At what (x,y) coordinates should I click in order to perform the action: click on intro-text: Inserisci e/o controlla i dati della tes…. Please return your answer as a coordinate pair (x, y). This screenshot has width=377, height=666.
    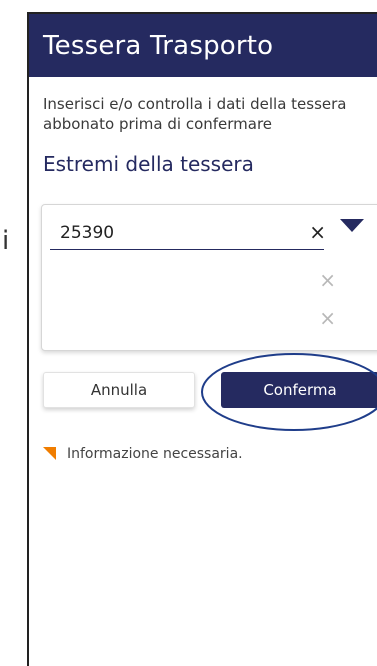
    Looking at the image, I should click on (195, 114).